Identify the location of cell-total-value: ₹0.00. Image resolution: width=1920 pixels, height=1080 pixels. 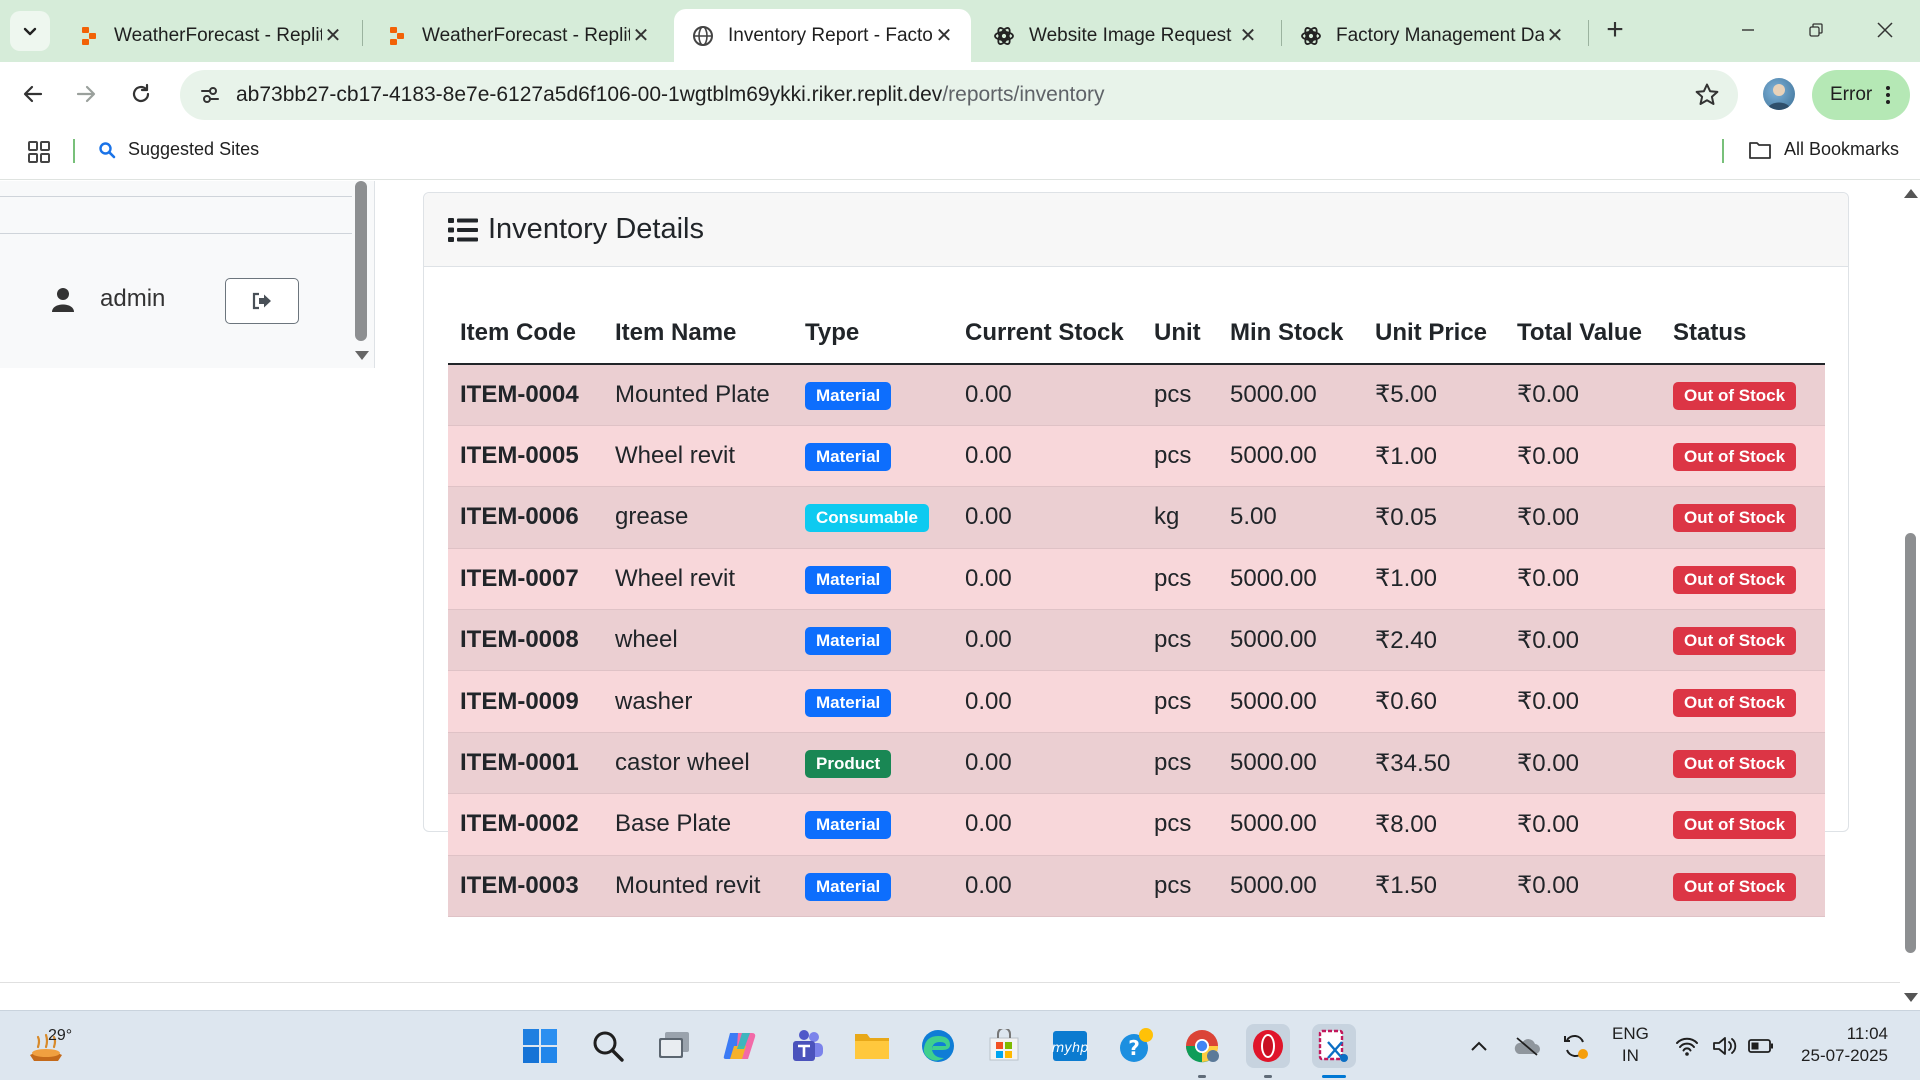
(1583, 701).